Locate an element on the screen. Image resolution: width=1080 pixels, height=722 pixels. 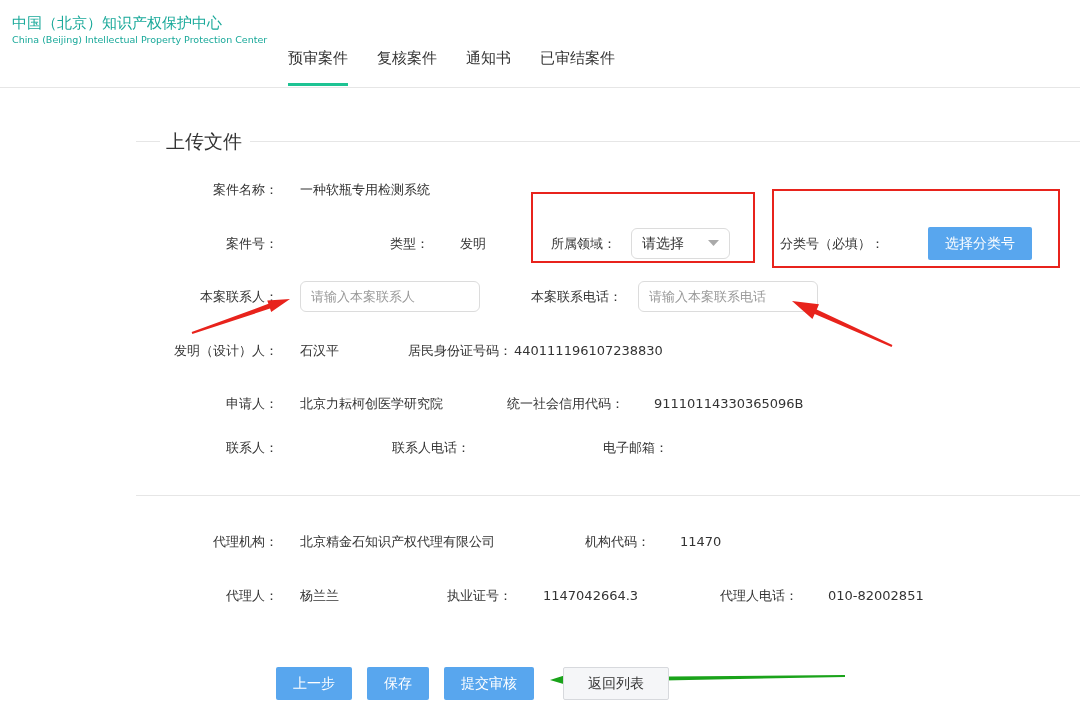
field-label: 类型： is located at coordinates (410, 243).